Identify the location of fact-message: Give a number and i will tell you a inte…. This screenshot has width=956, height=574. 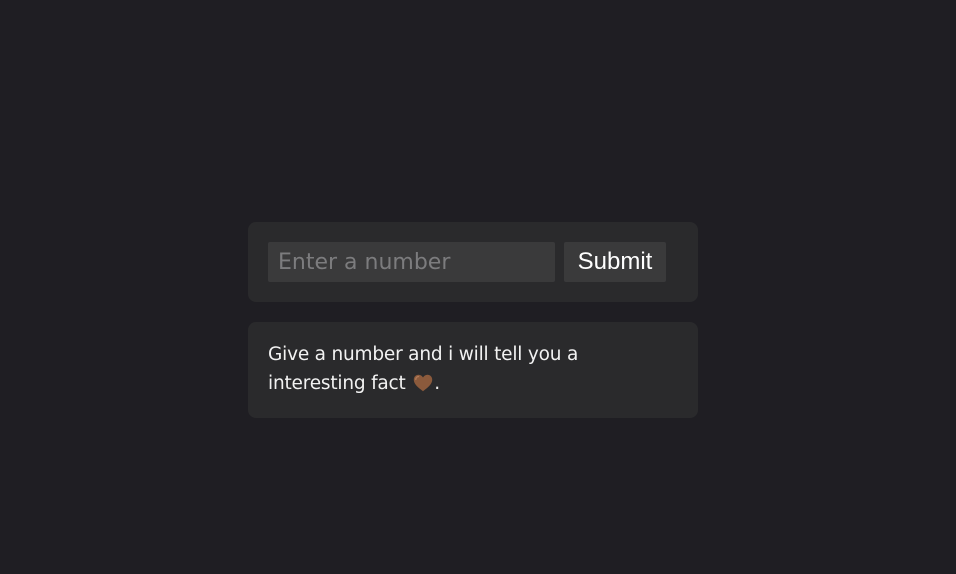
(473, 369).